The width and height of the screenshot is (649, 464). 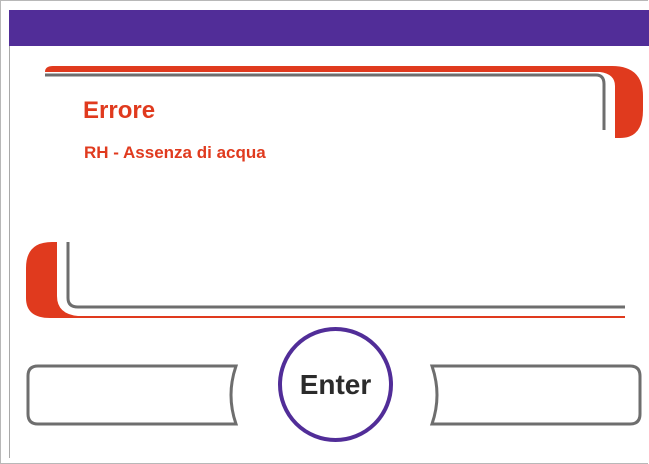 I want to click on enter-button: Enter, so click(x=335, y=384).